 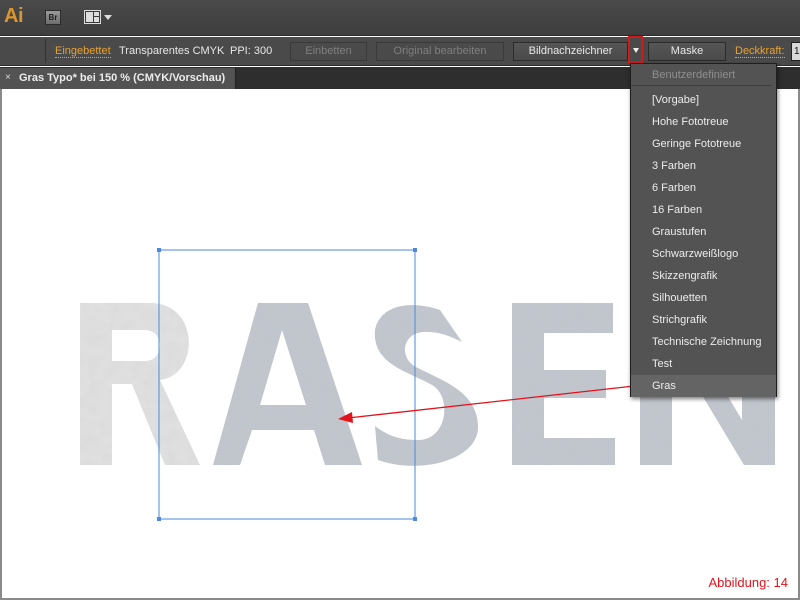 I want to click on menu-item-gras: Gras, so click(x=703, y=386).